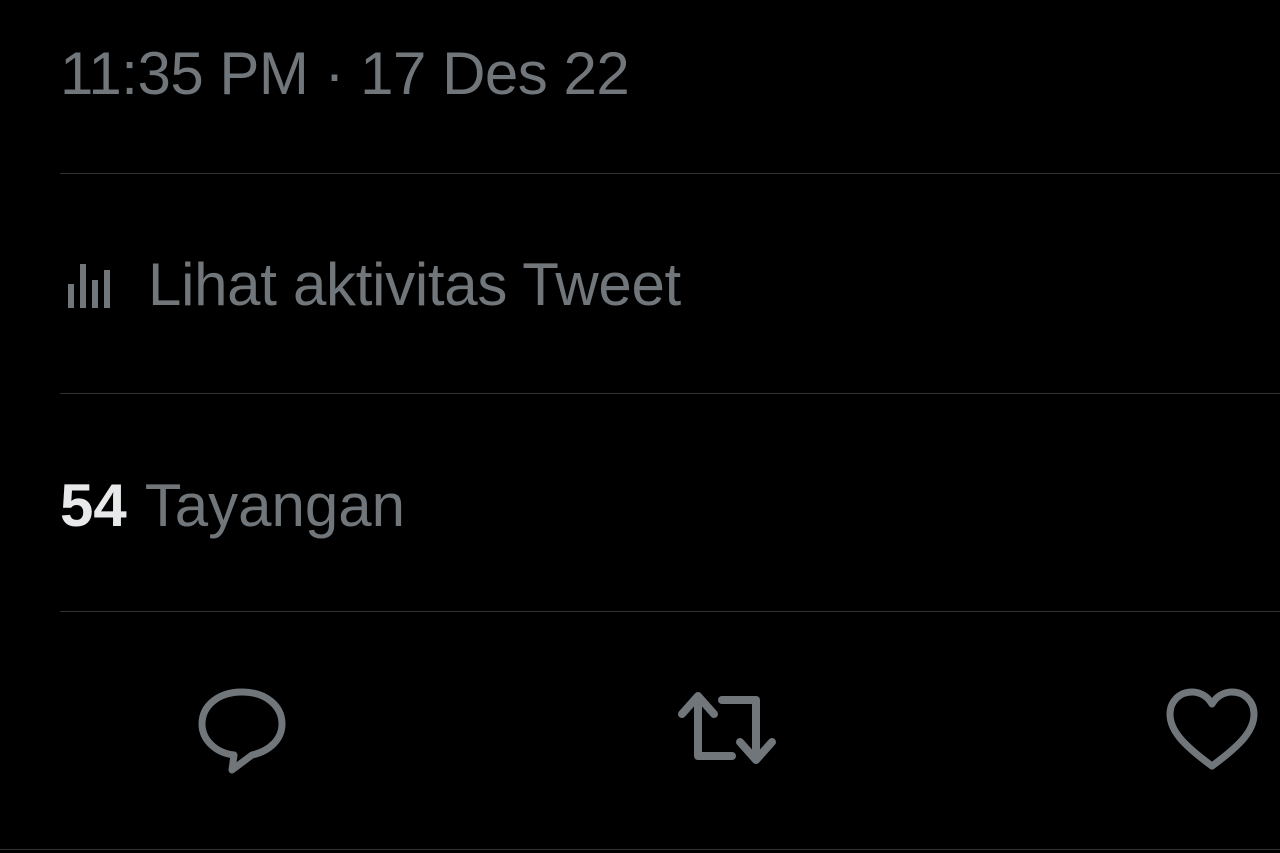  I want to click on views-label: Tayangan, so click(274, 505).